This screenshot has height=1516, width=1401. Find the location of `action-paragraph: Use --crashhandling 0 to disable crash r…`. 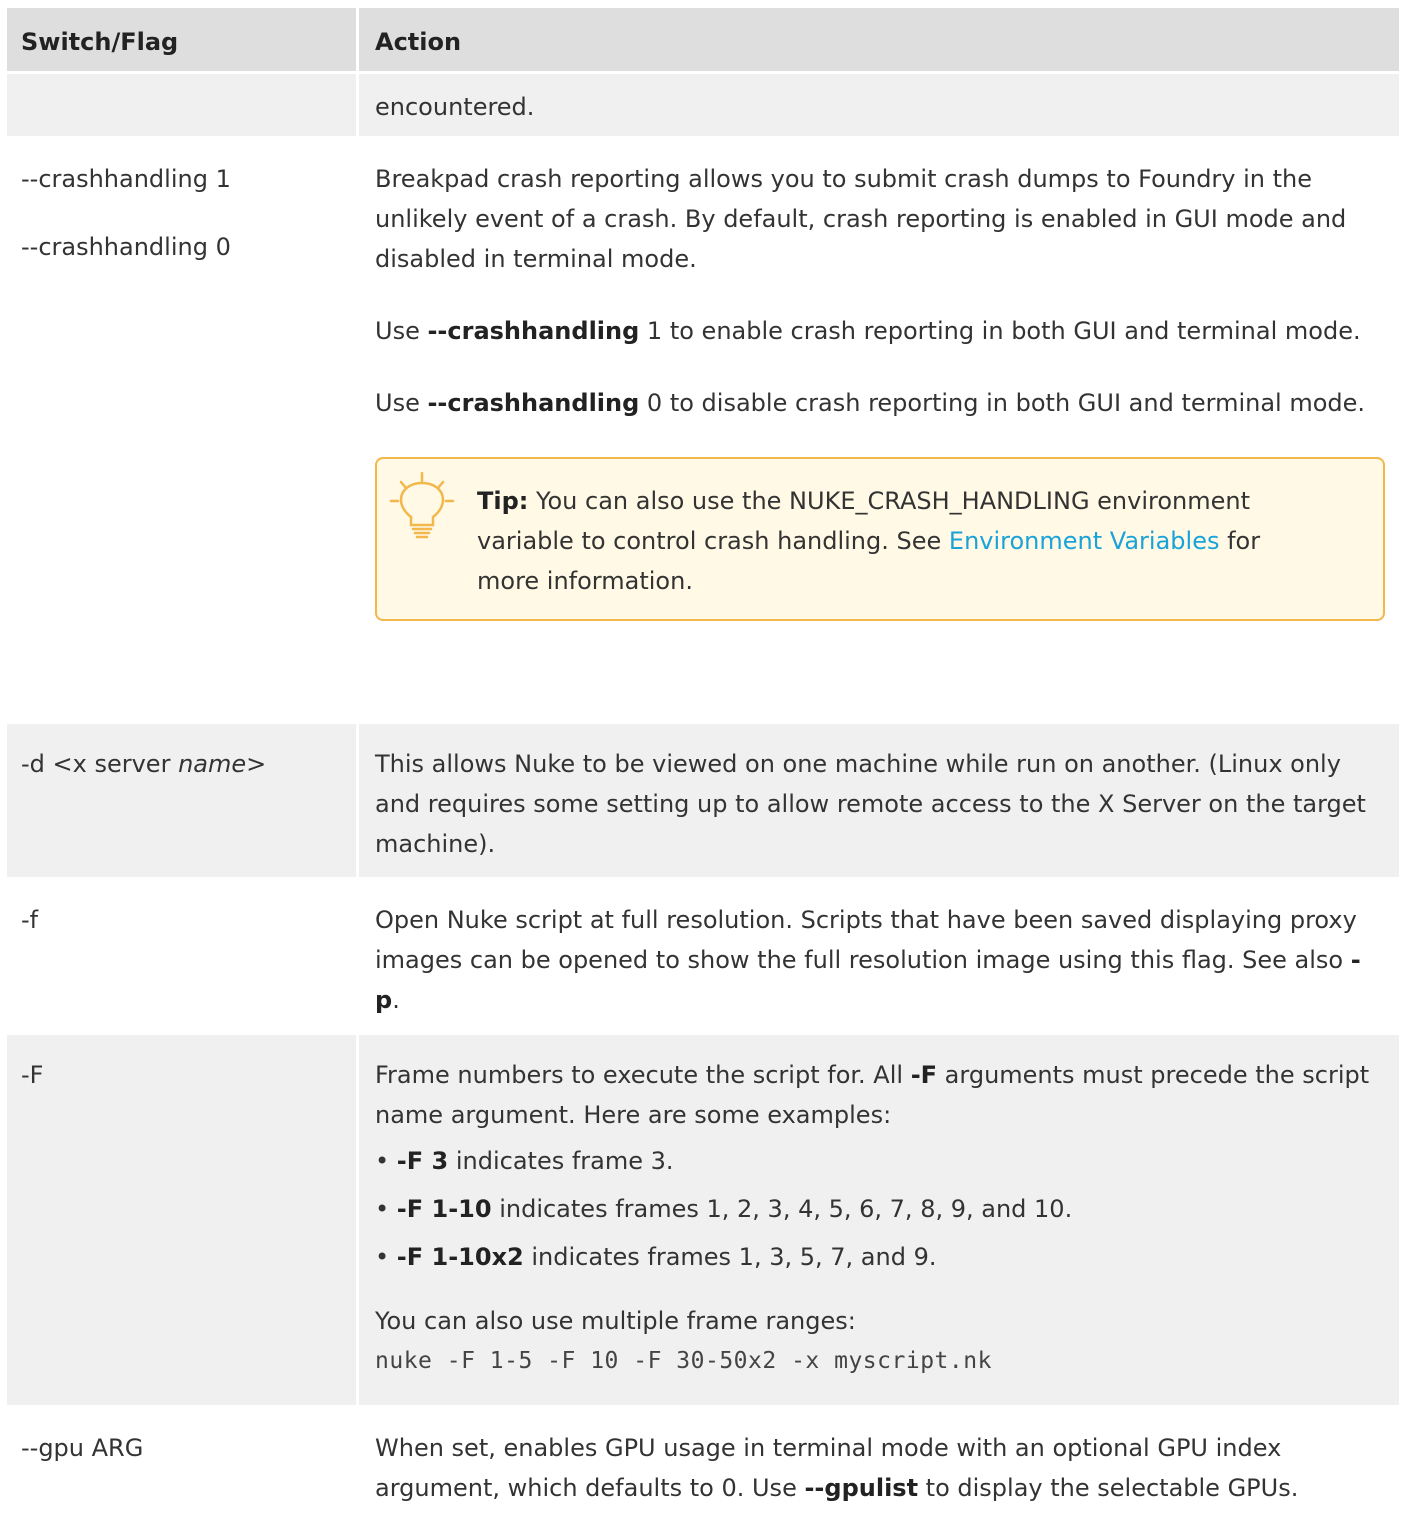

action-paragraph: Use --crashhandling 0 to disable crash r… is located at coordinates (870, 403).